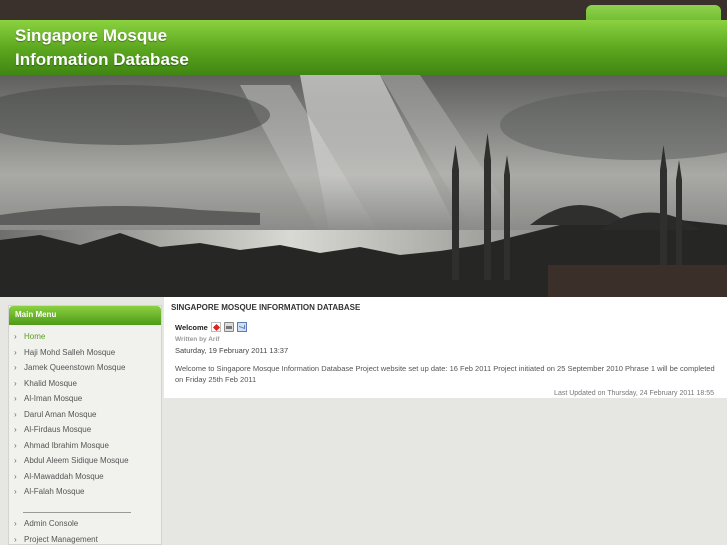 The height and width of the screenshot is (545, 727). I want to click on menu-item-label: Admin Console, so click(51, 523).